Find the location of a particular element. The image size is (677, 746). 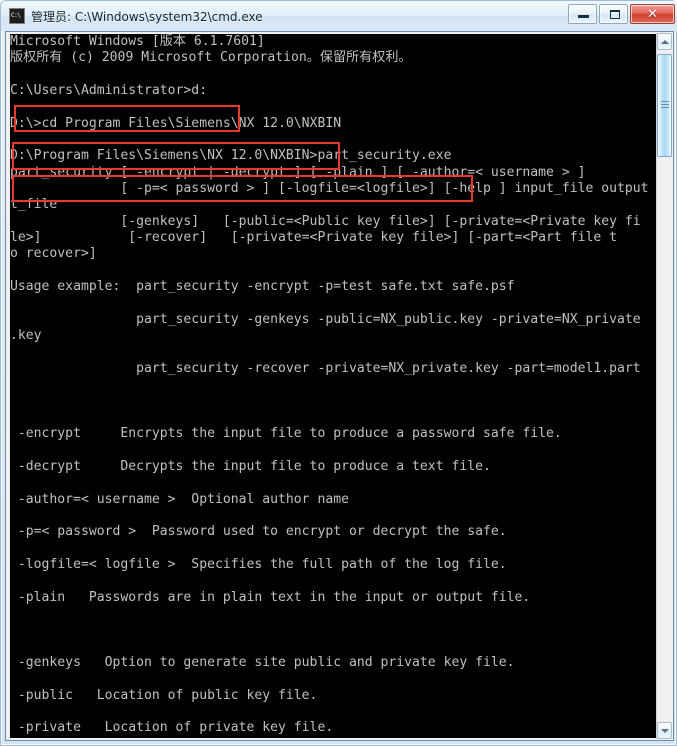

close-icon: ✕ is located at coordinates (652, 14).